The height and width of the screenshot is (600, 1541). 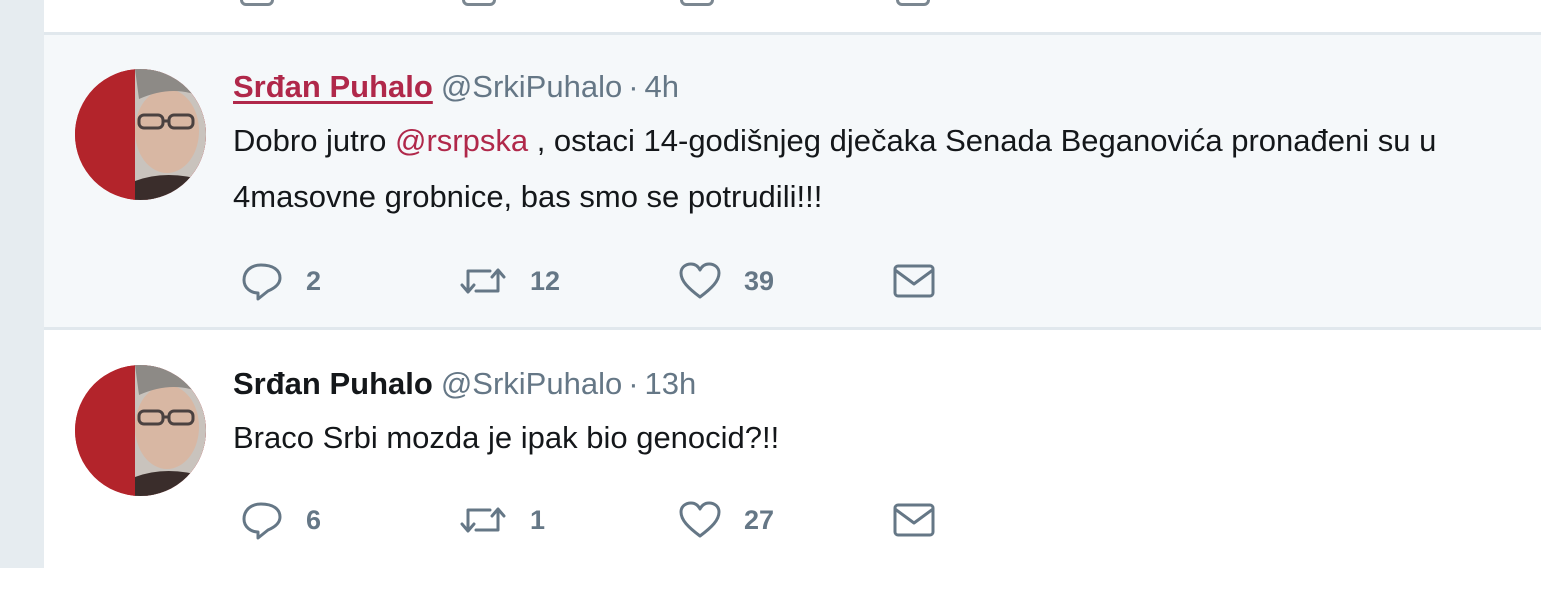 I want to click on tweet-timestamp: 13h, so click(x=671, y=383).